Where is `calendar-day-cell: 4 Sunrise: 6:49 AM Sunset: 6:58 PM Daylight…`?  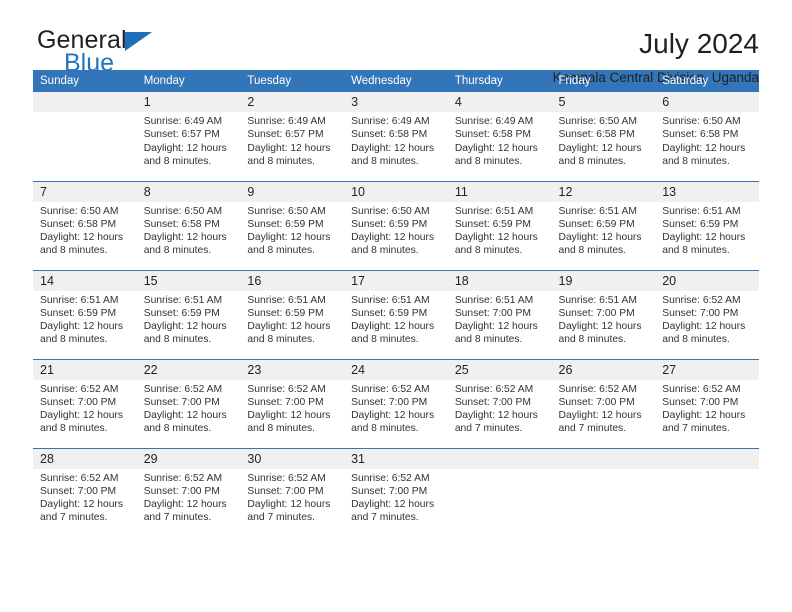
calendar-day-cell: 4 Sunrise: 6:49 AM Sunset: 6:58 PM Daylight… is located at coordinates (499, 136).